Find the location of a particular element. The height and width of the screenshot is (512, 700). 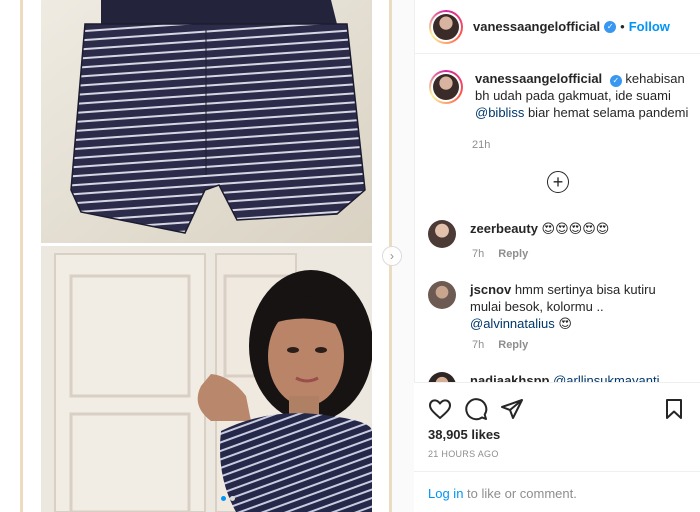

avatar-image is located at coordinates (446, 26).